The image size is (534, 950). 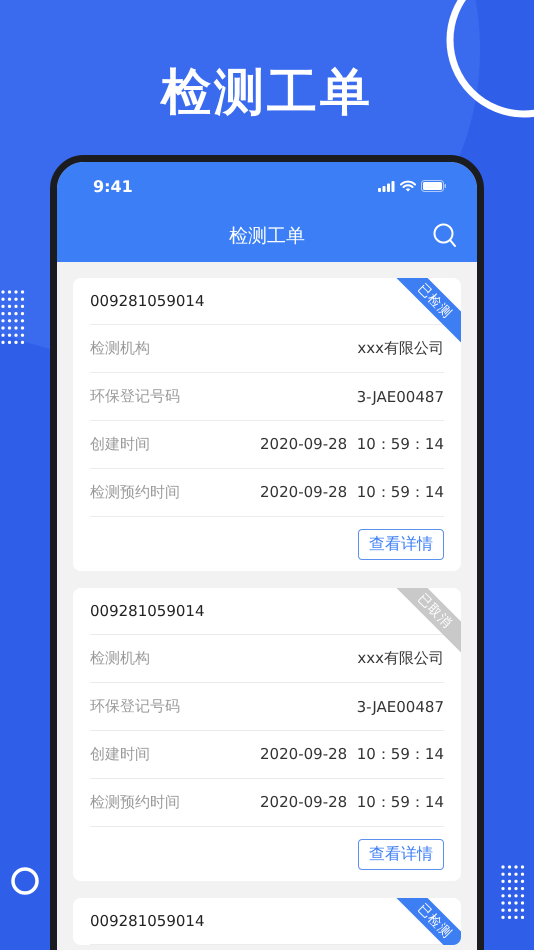 I want to click on headline: 检测工单, so click(x=267, y=92).